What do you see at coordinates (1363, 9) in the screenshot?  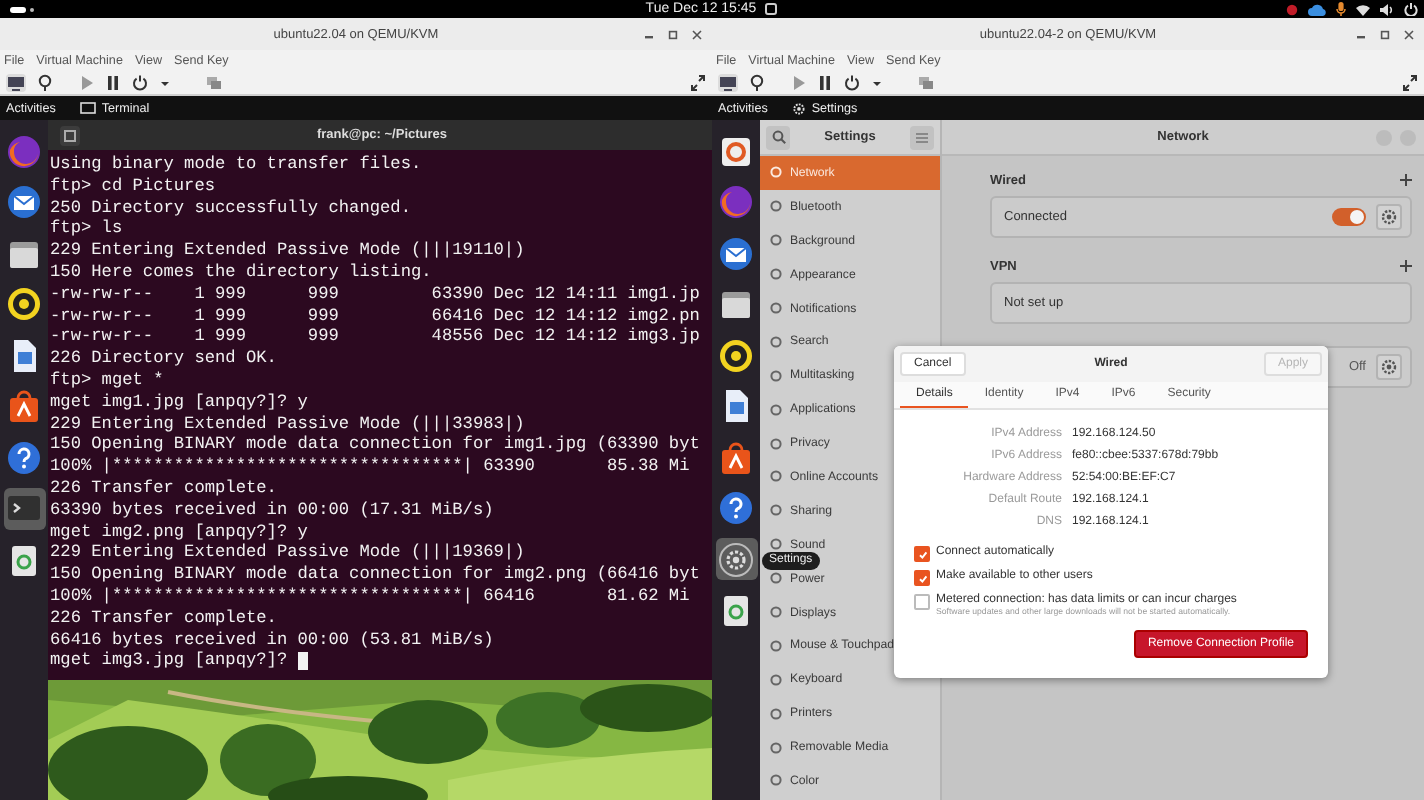 I see `wifi-icon` at bounding box center [1363, 9].